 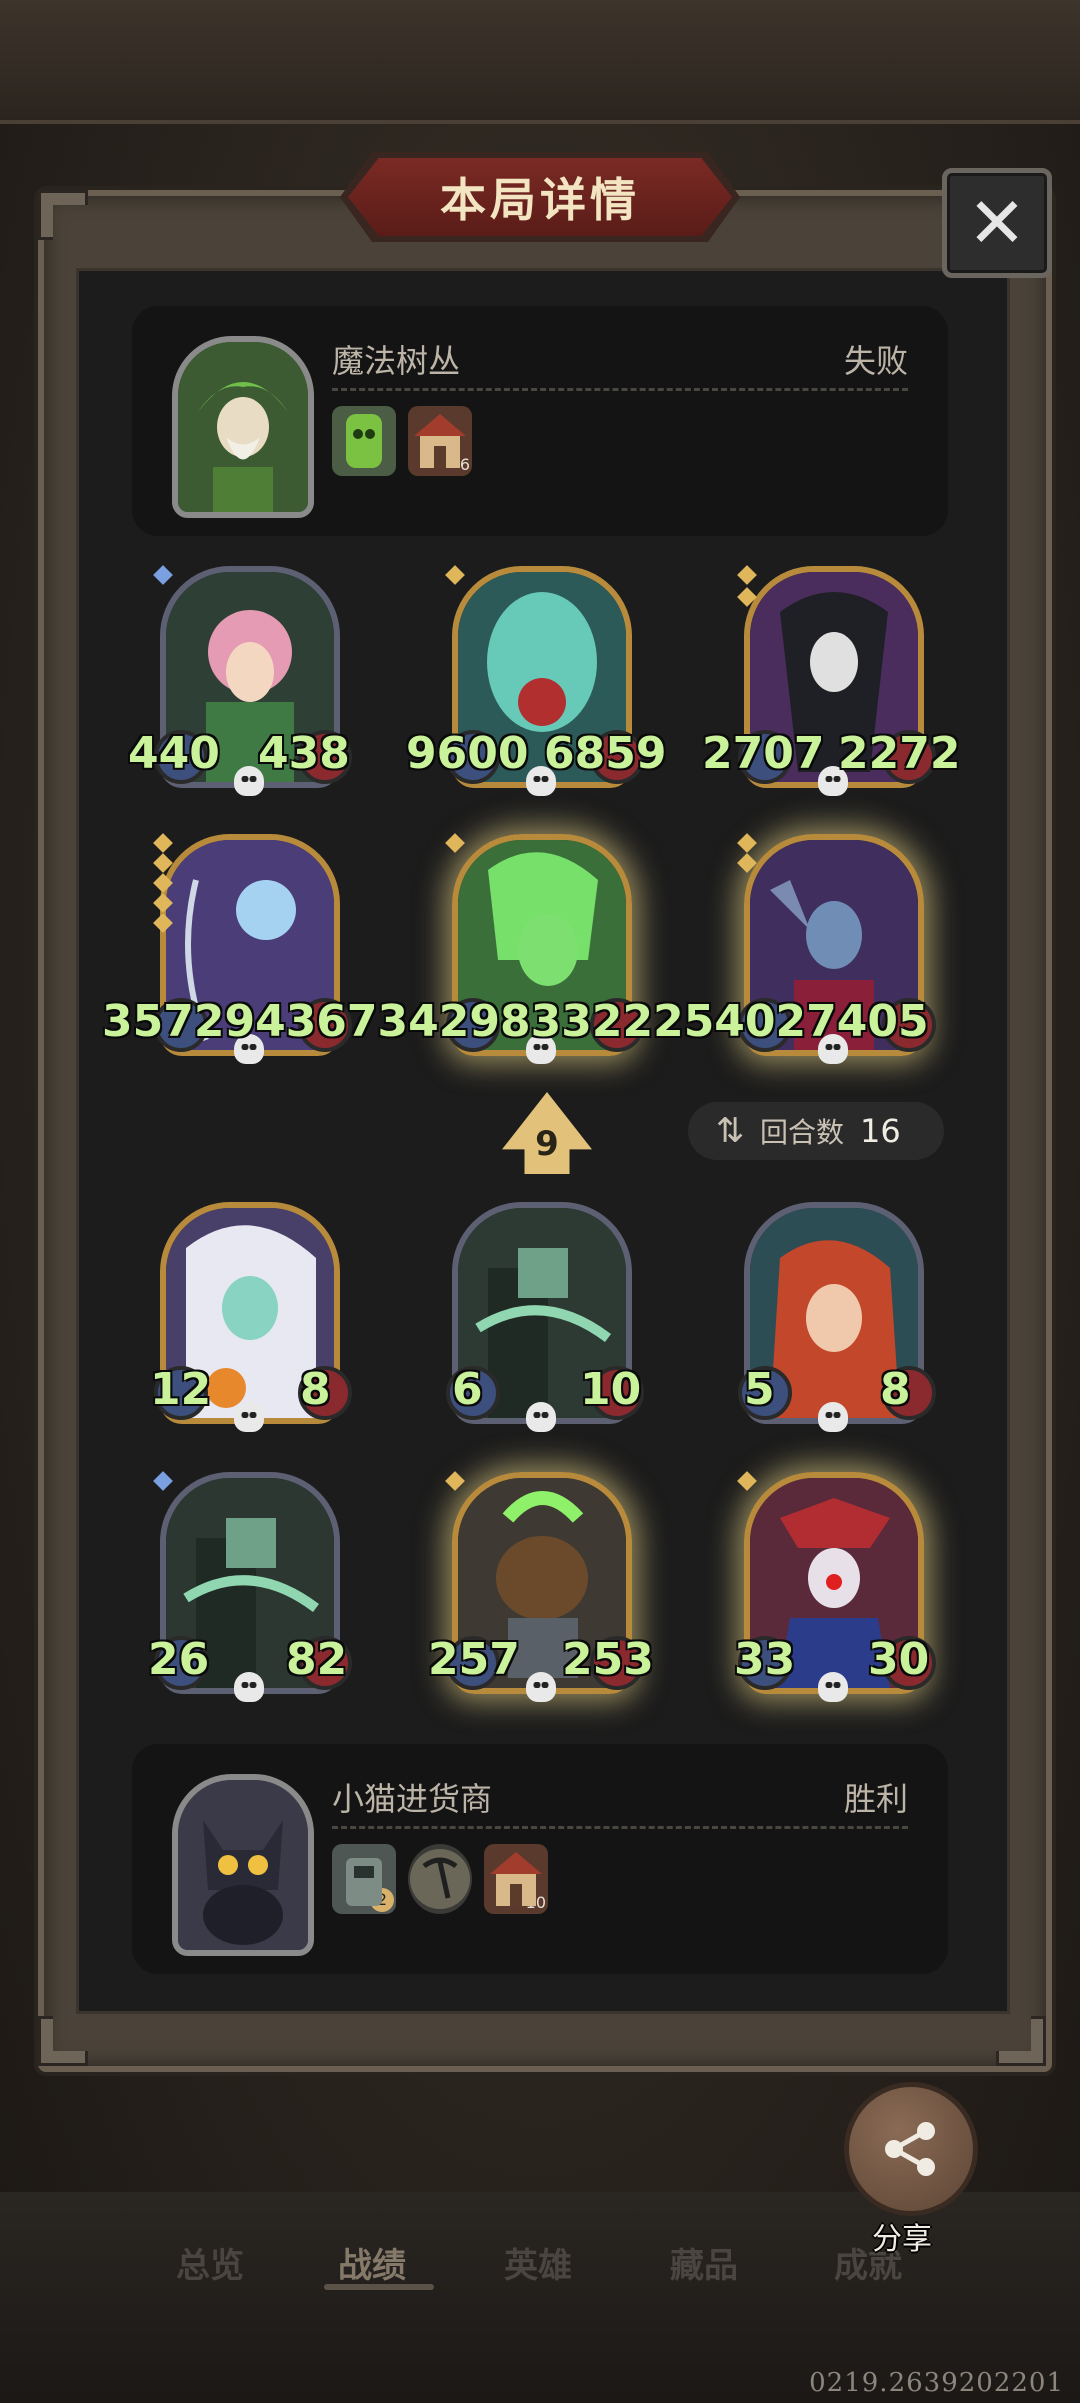 What do you see at coordinates (179, 1659) in the screenshot?
I see `my-hero-4-attack: 26` at bounding box center [179, 1659].